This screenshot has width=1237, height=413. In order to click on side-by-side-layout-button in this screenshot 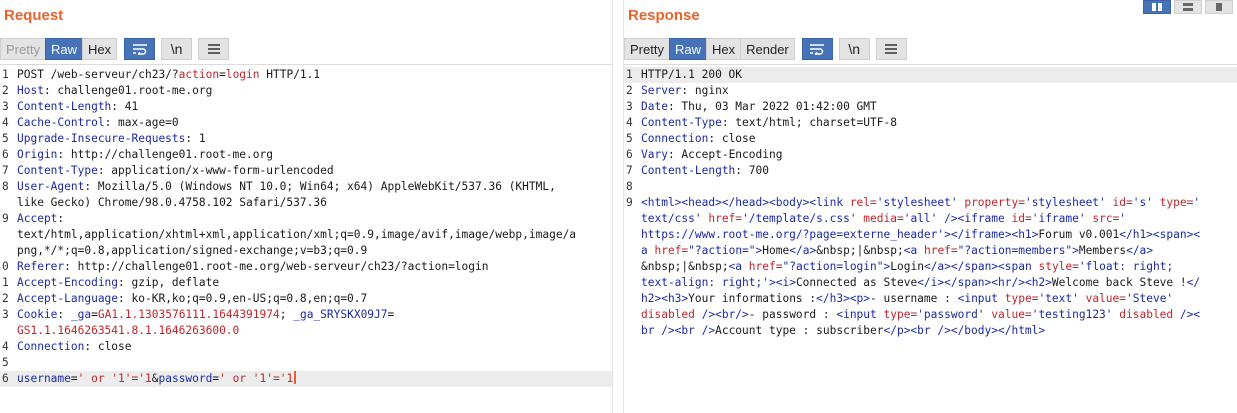, I will do `click(1157, 7)`.